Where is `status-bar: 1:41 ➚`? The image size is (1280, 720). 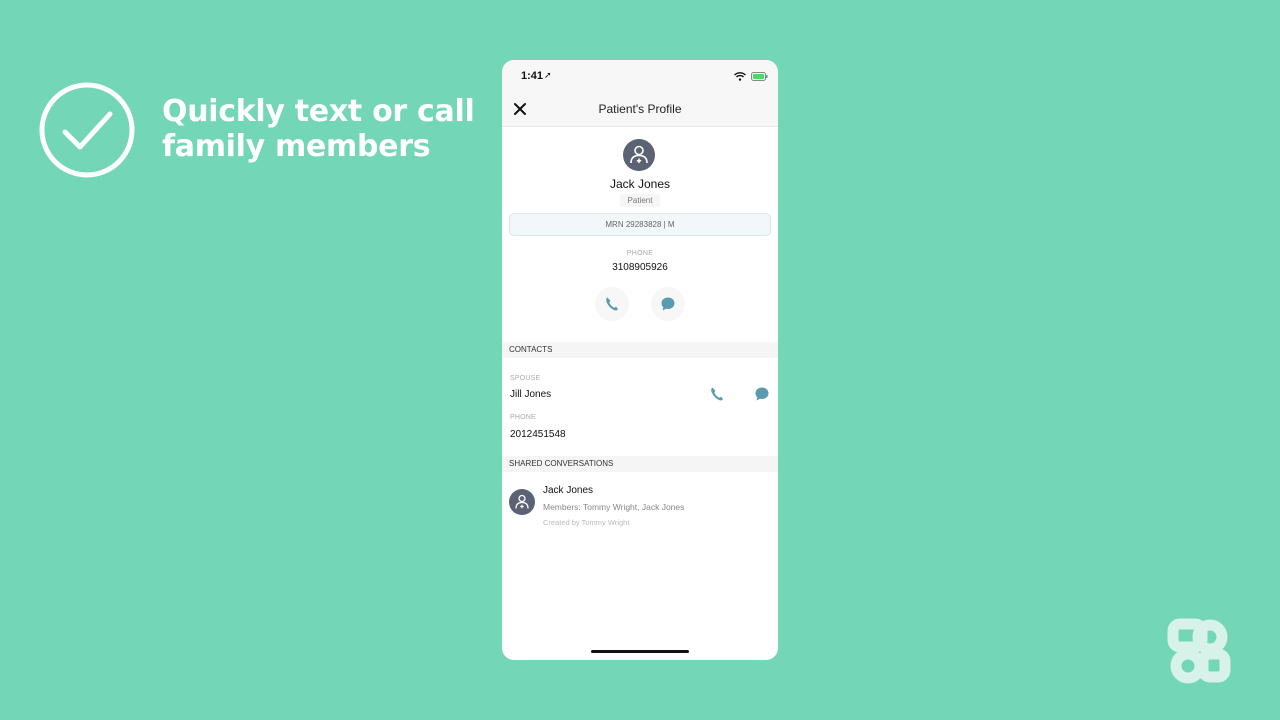
status-bar: 1:41 ➚ is located at coordinates (640, 77).